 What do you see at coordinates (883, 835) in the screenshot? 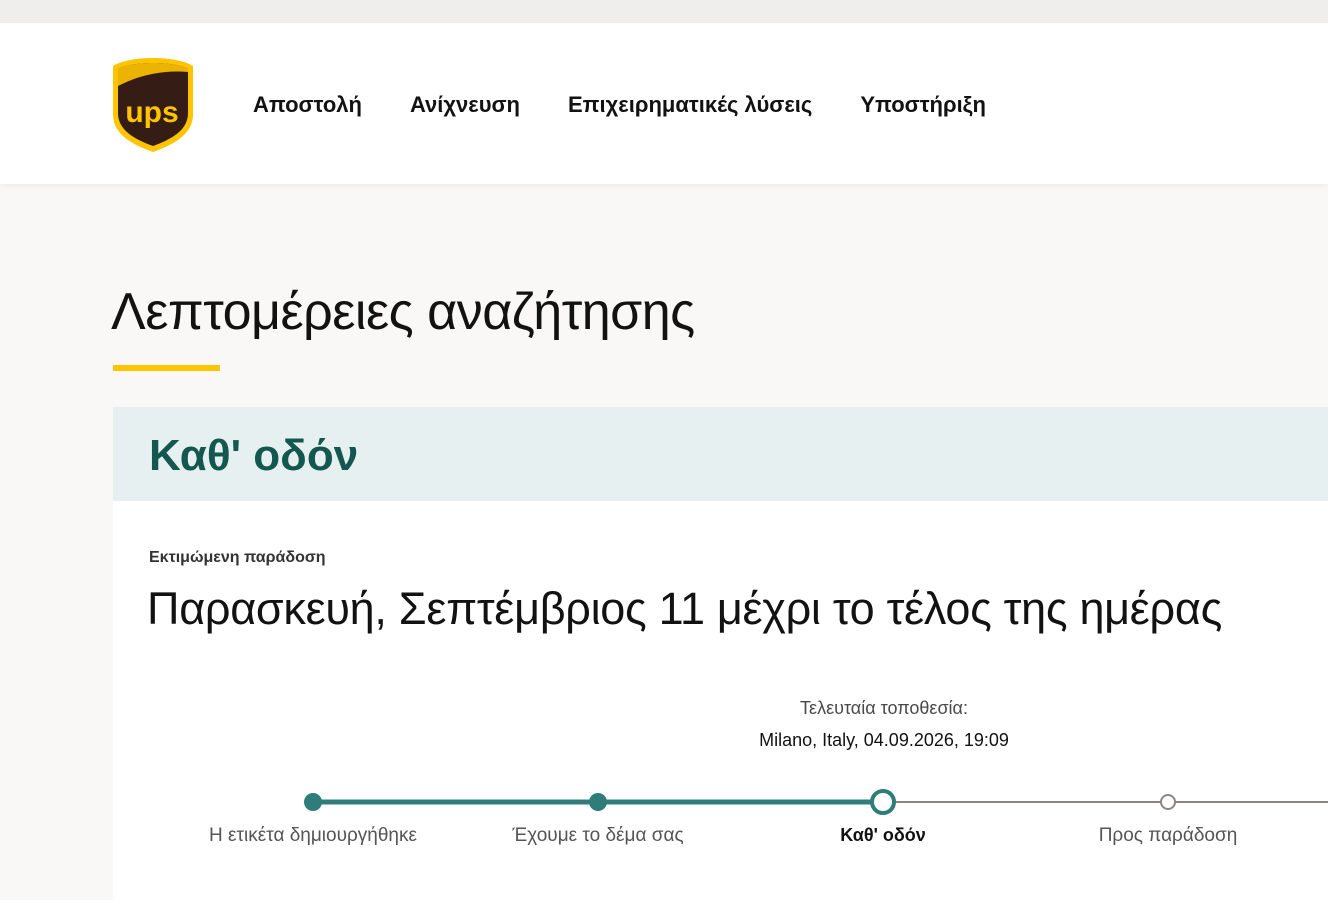
I see `step-label-in-transit: Καθ' οδόν` at bounding box center [883, 835].